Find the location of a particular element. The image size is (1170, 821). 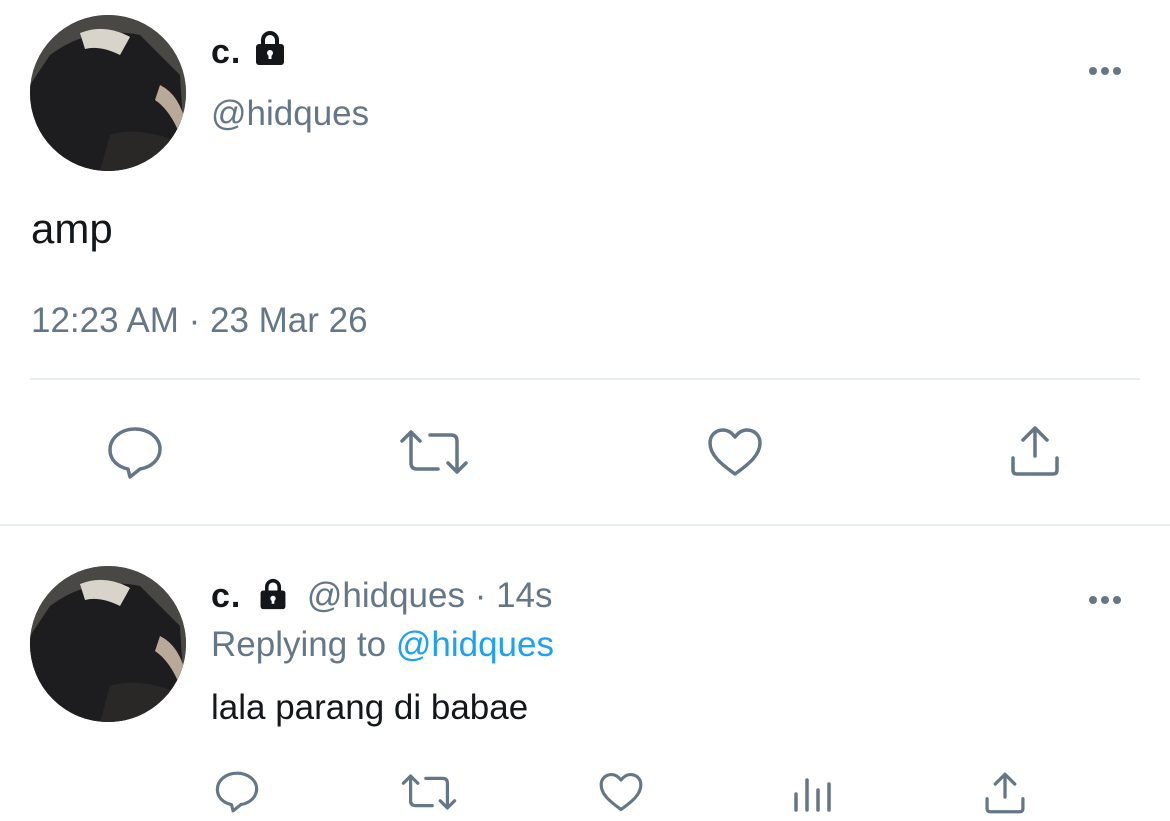

reply-header: c. @hidques · 14s is located at coordinates (382, 597).